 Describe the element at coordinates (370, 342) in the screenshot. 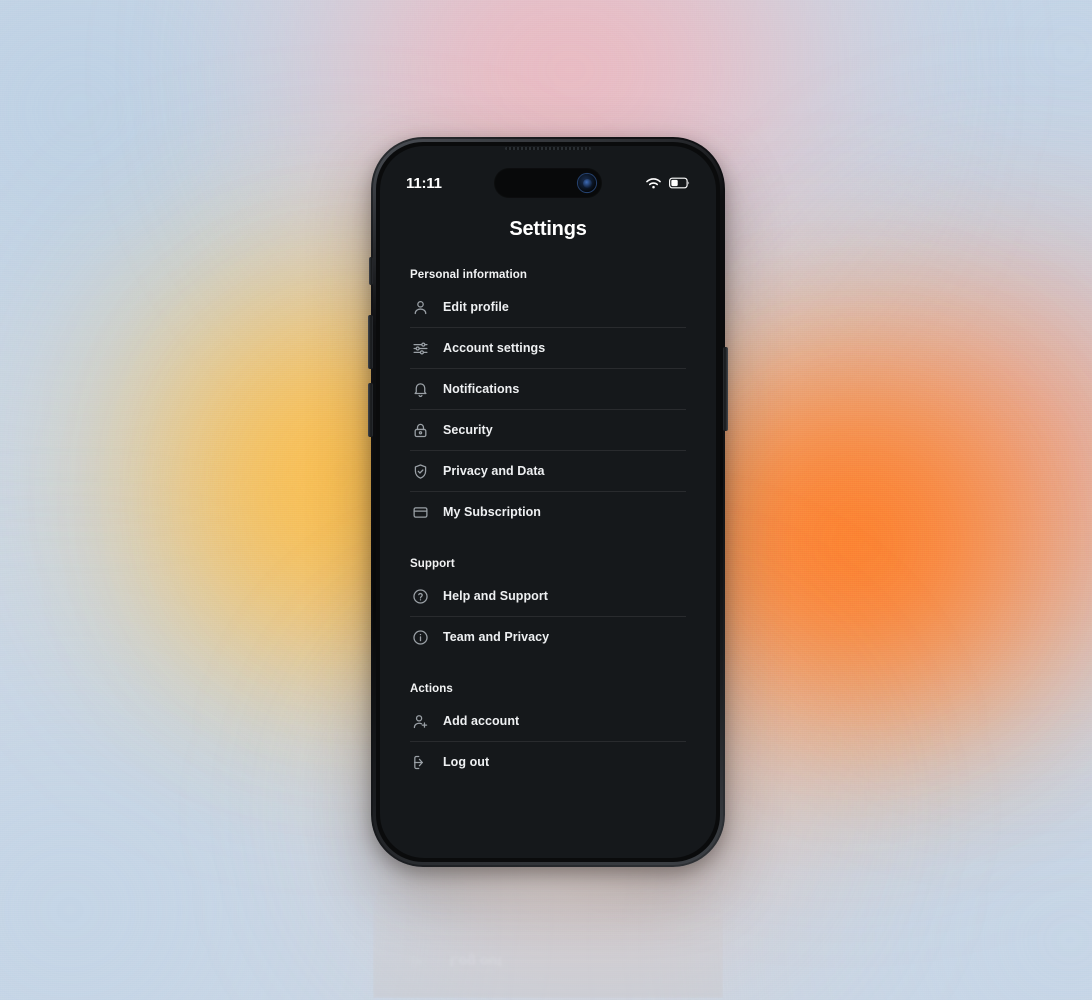

I see `volume-up-button` at that location.